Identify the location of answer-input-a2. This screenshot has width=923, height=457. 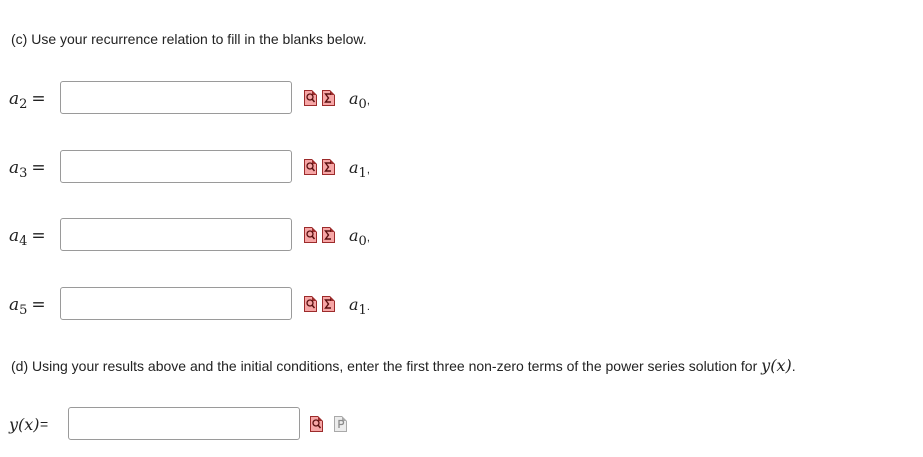
(176, 97).